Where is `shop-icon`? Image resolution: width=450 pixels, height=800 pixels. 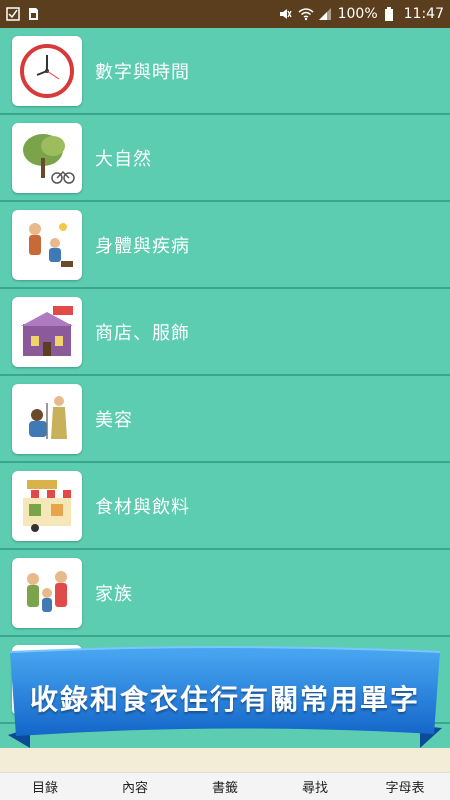 shop-icon is located at coordinates (47, 331).